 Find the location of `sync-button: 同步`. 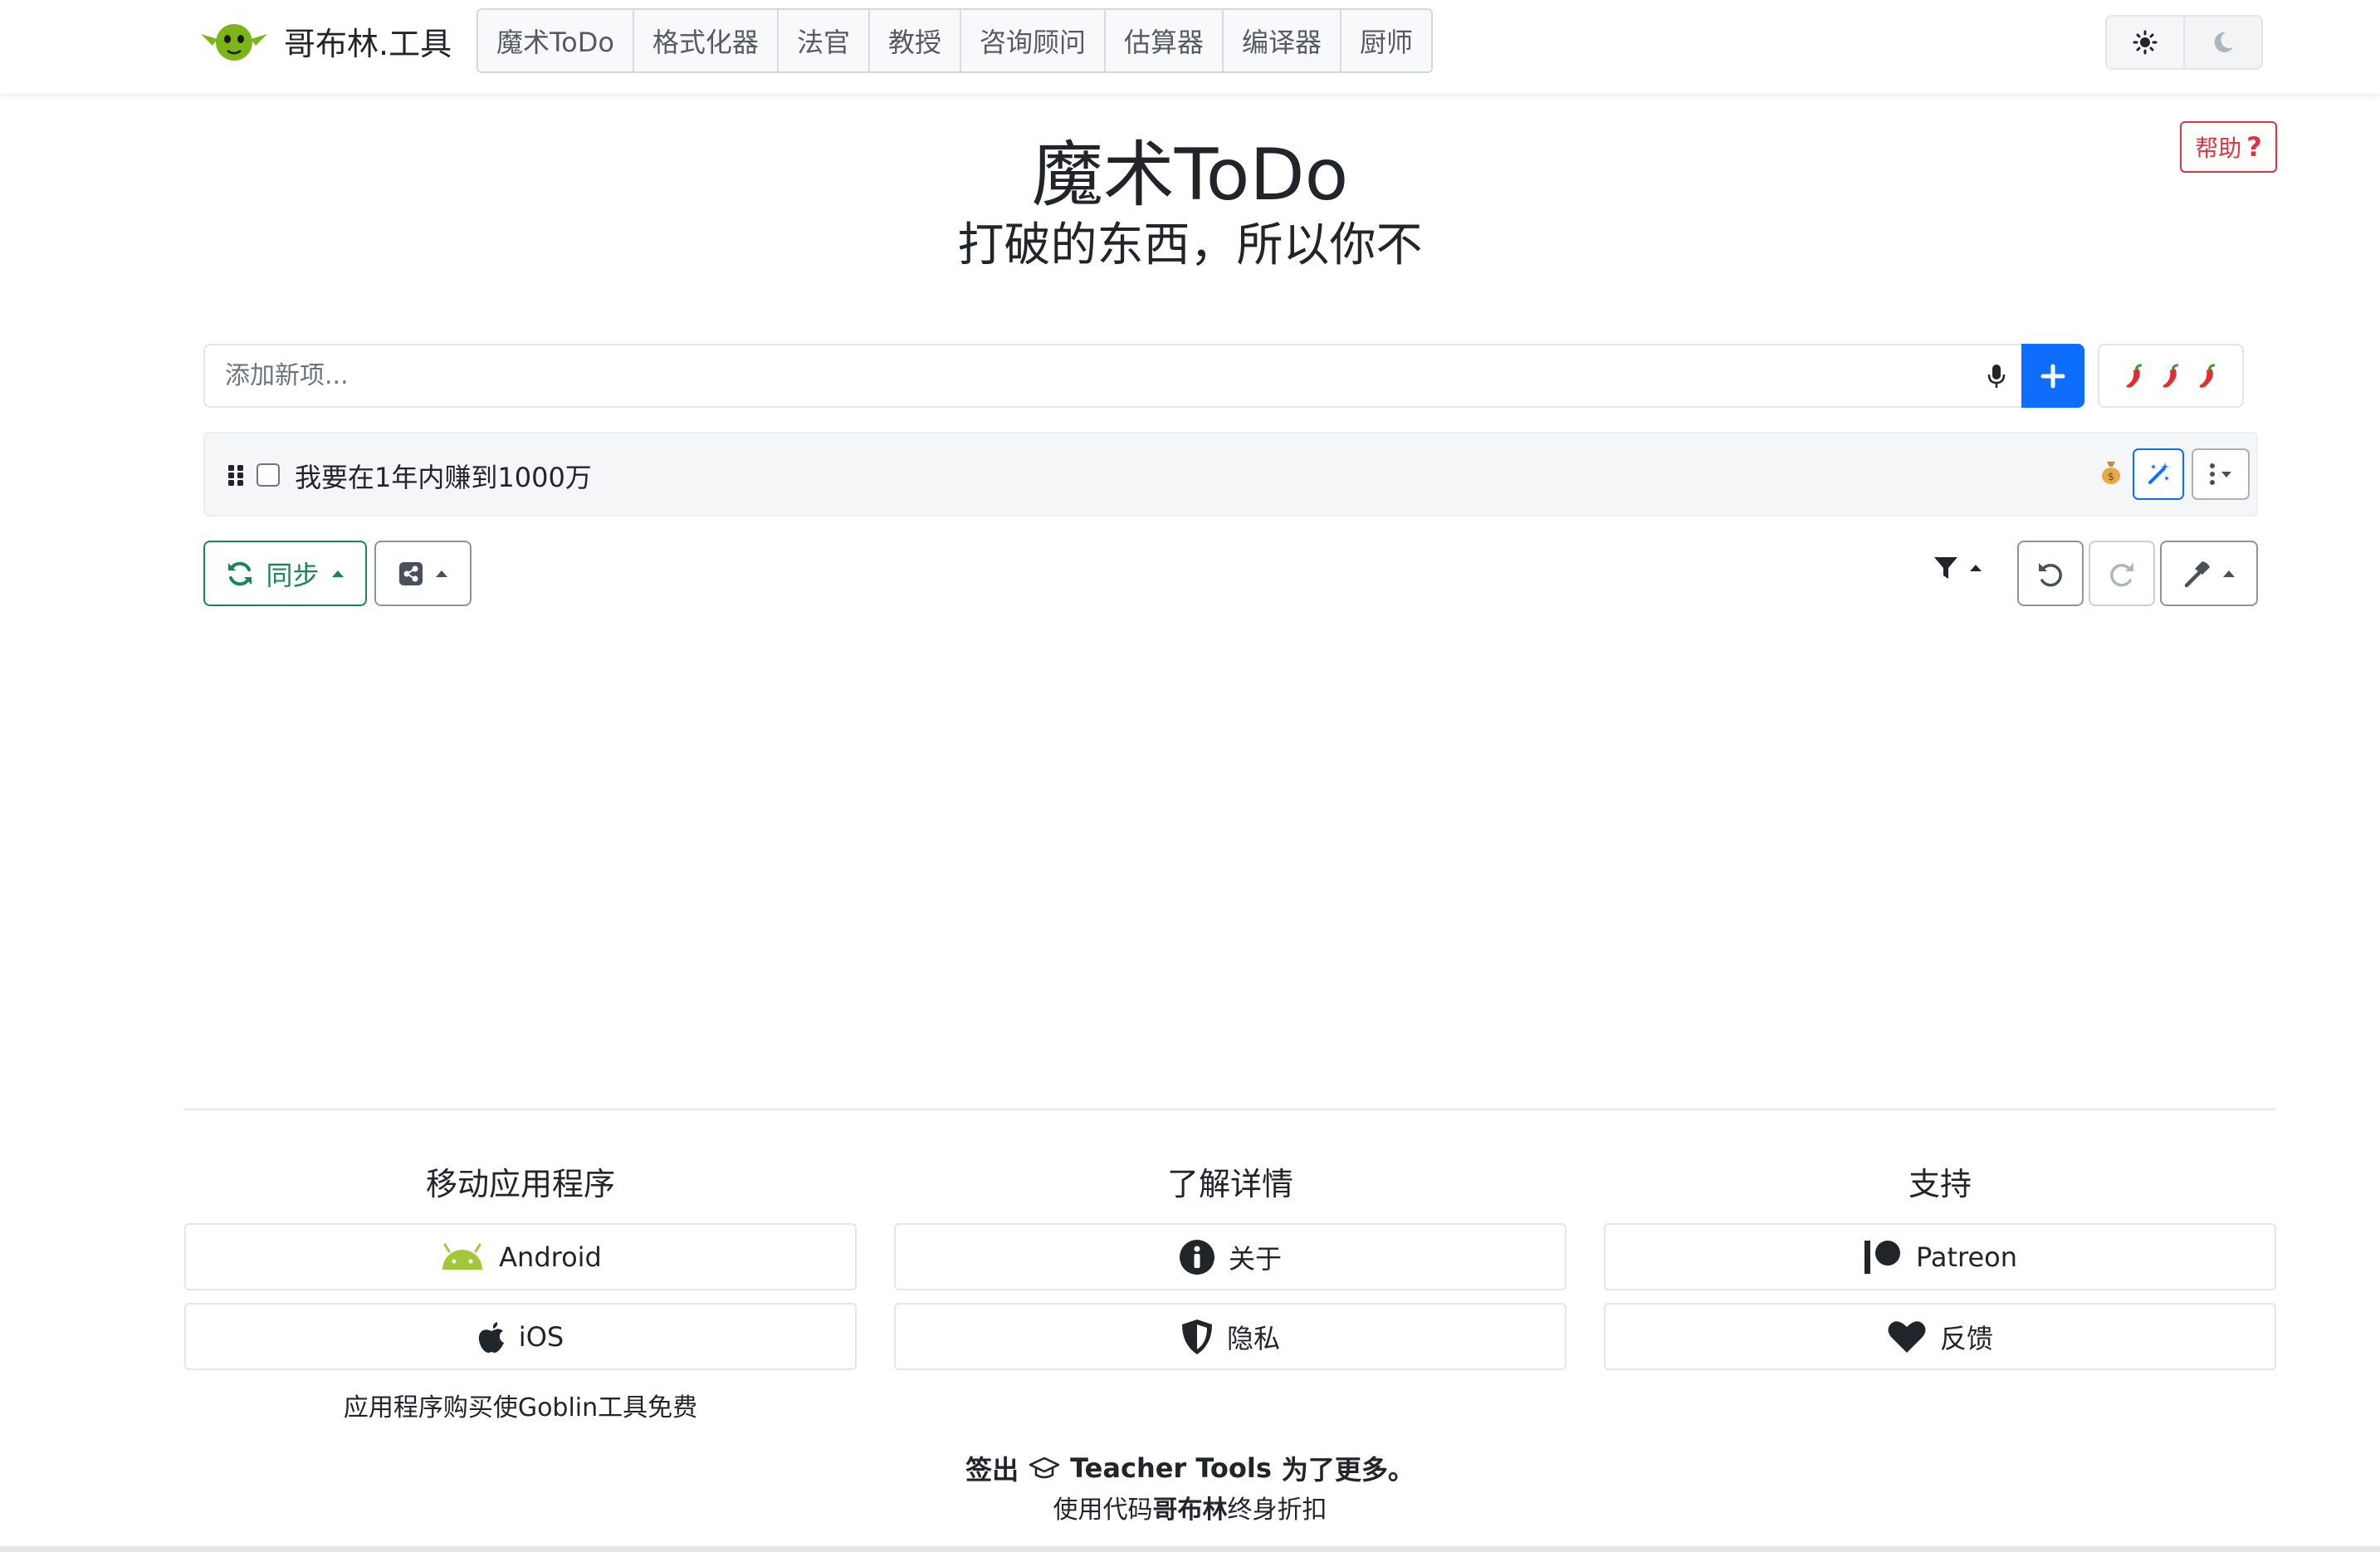

sync-button: 同步 is located at coordinates (285, 573).